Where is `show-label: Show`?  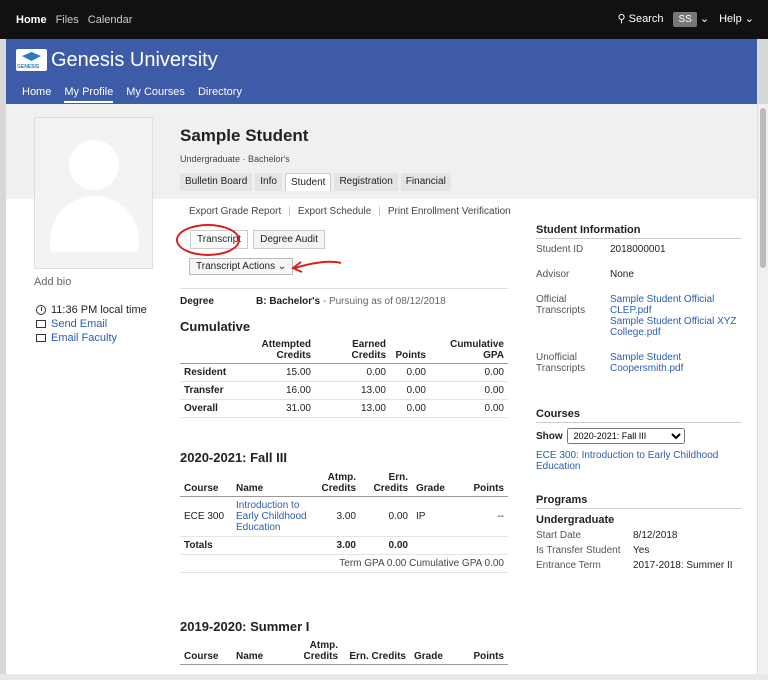
show-label: Show is located at coordinates (549, 436).